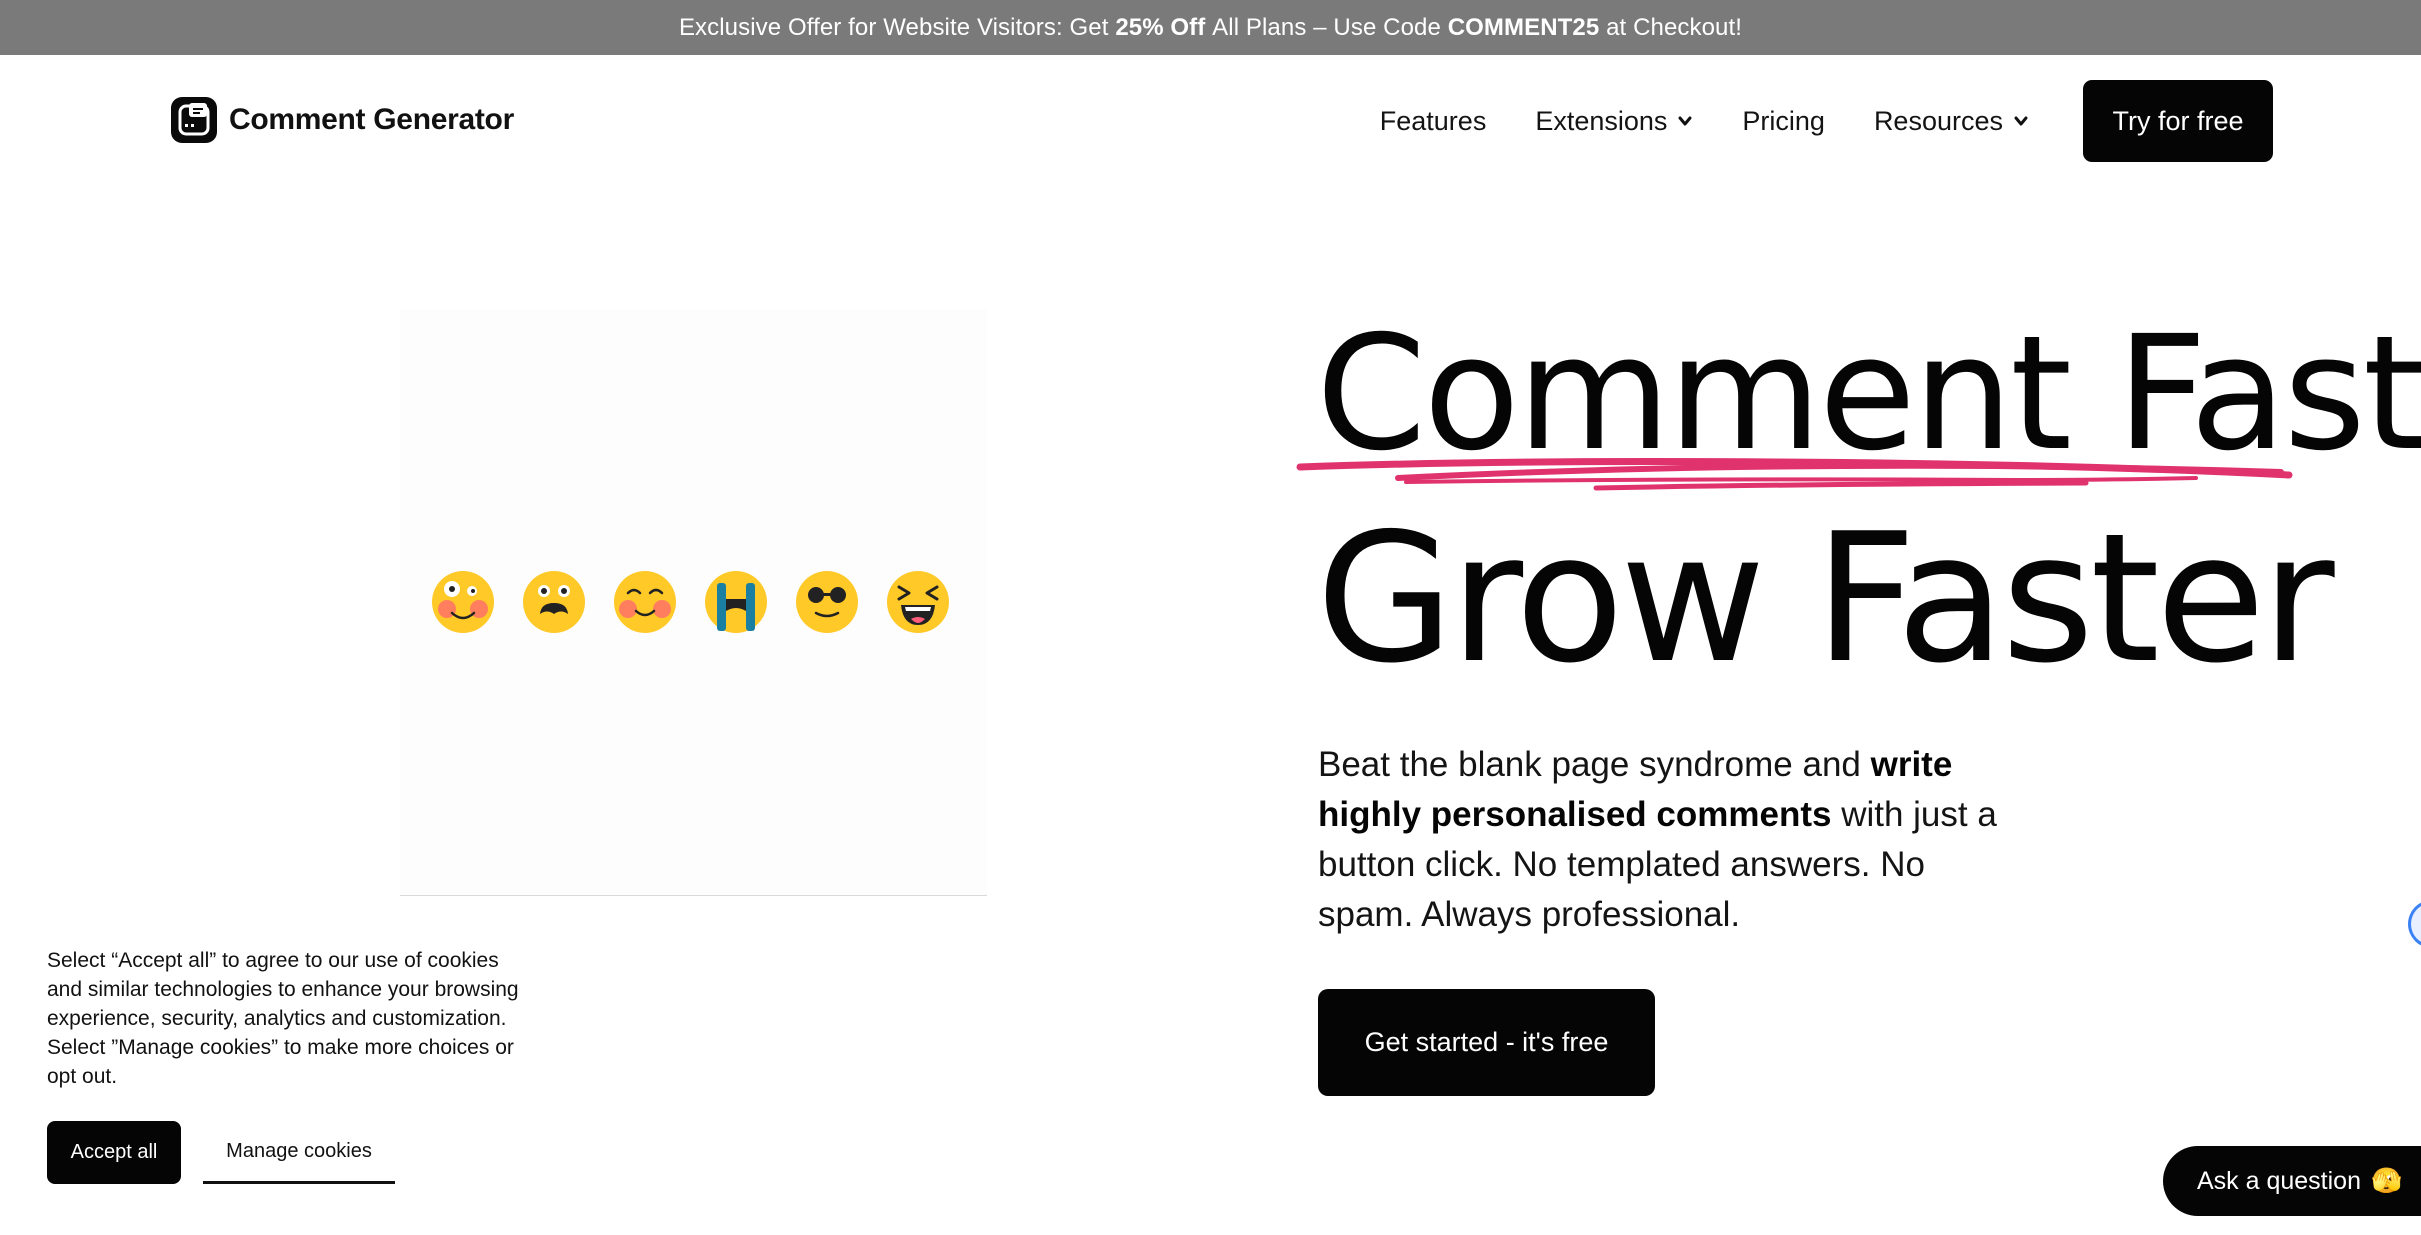 This screenshot has width=2421, height=1235. What do you see at coordinates (1794, 474) in the screenshot?
I see `scribble-underline` at bounding box center [1794, 474].